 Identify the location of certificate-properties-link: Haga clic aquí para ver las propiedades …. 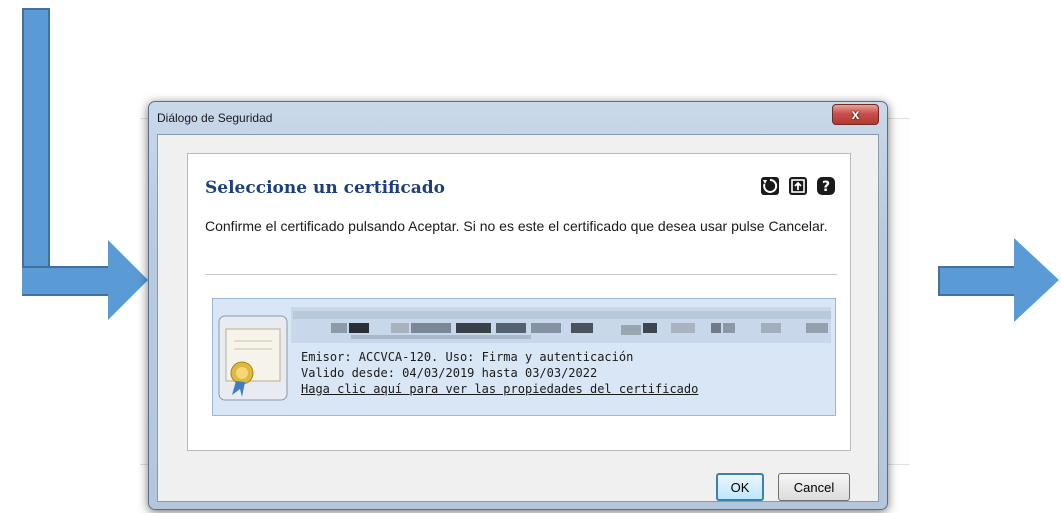
(499, 389).